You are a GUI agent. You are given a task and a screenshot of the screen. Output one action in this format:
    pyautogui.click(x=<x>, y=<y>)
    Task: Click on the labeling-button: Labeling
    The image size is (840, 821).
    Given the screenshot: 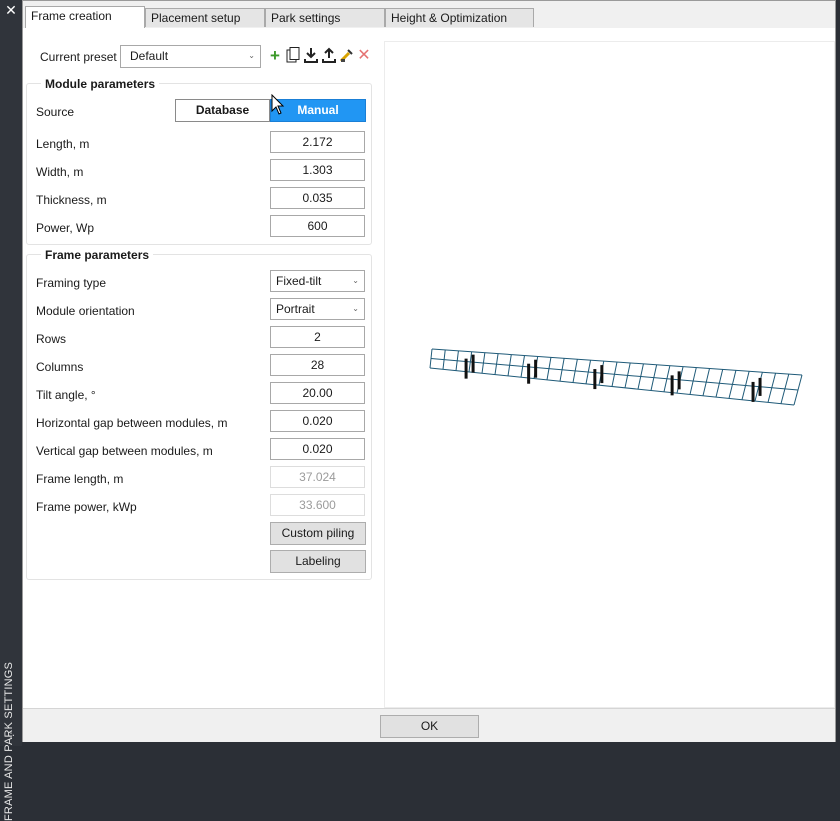 What is the action you would take?
    pyautogui.click(x=318, y=561)
    